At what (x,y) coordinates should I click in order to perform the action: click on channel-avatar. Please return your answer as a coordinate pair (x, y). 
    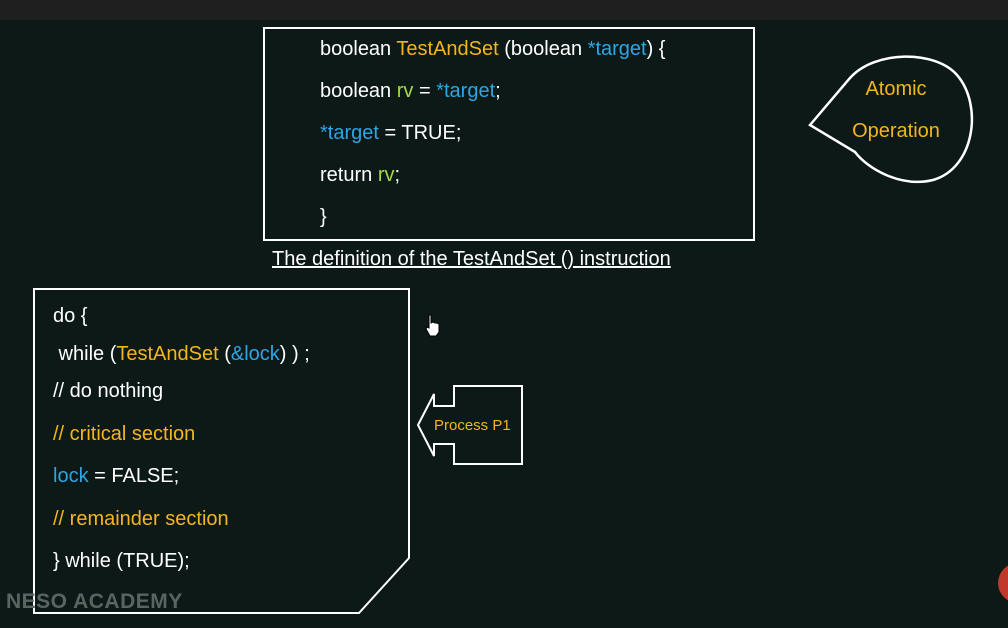
    Looking at the image, I should click on (1003, 583).